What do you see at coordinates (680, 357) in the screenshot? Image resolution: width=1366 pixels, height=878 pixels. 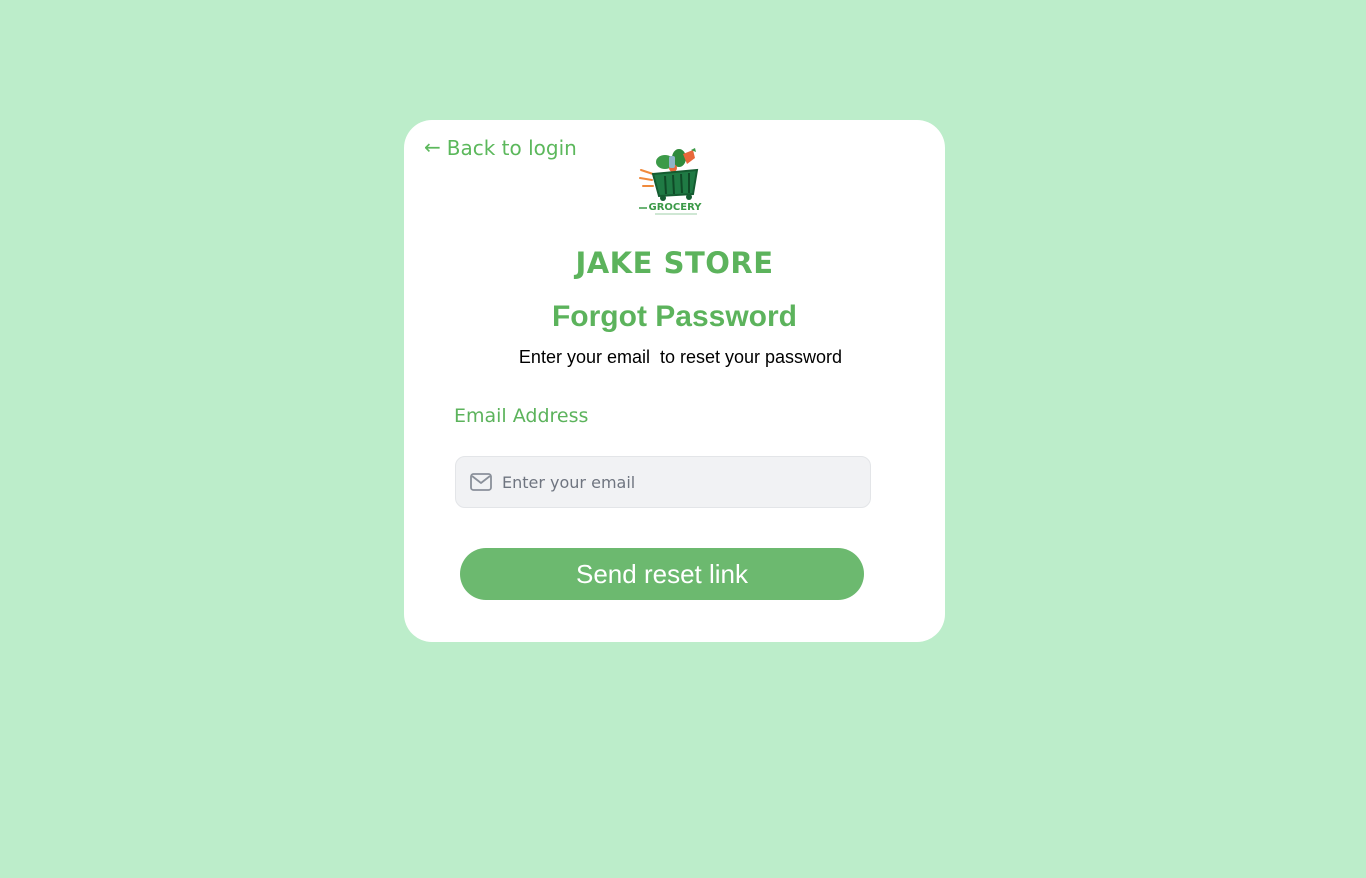 I see `page-subtitle: Enter your email to reset your password` at bounding box center [680, 357].